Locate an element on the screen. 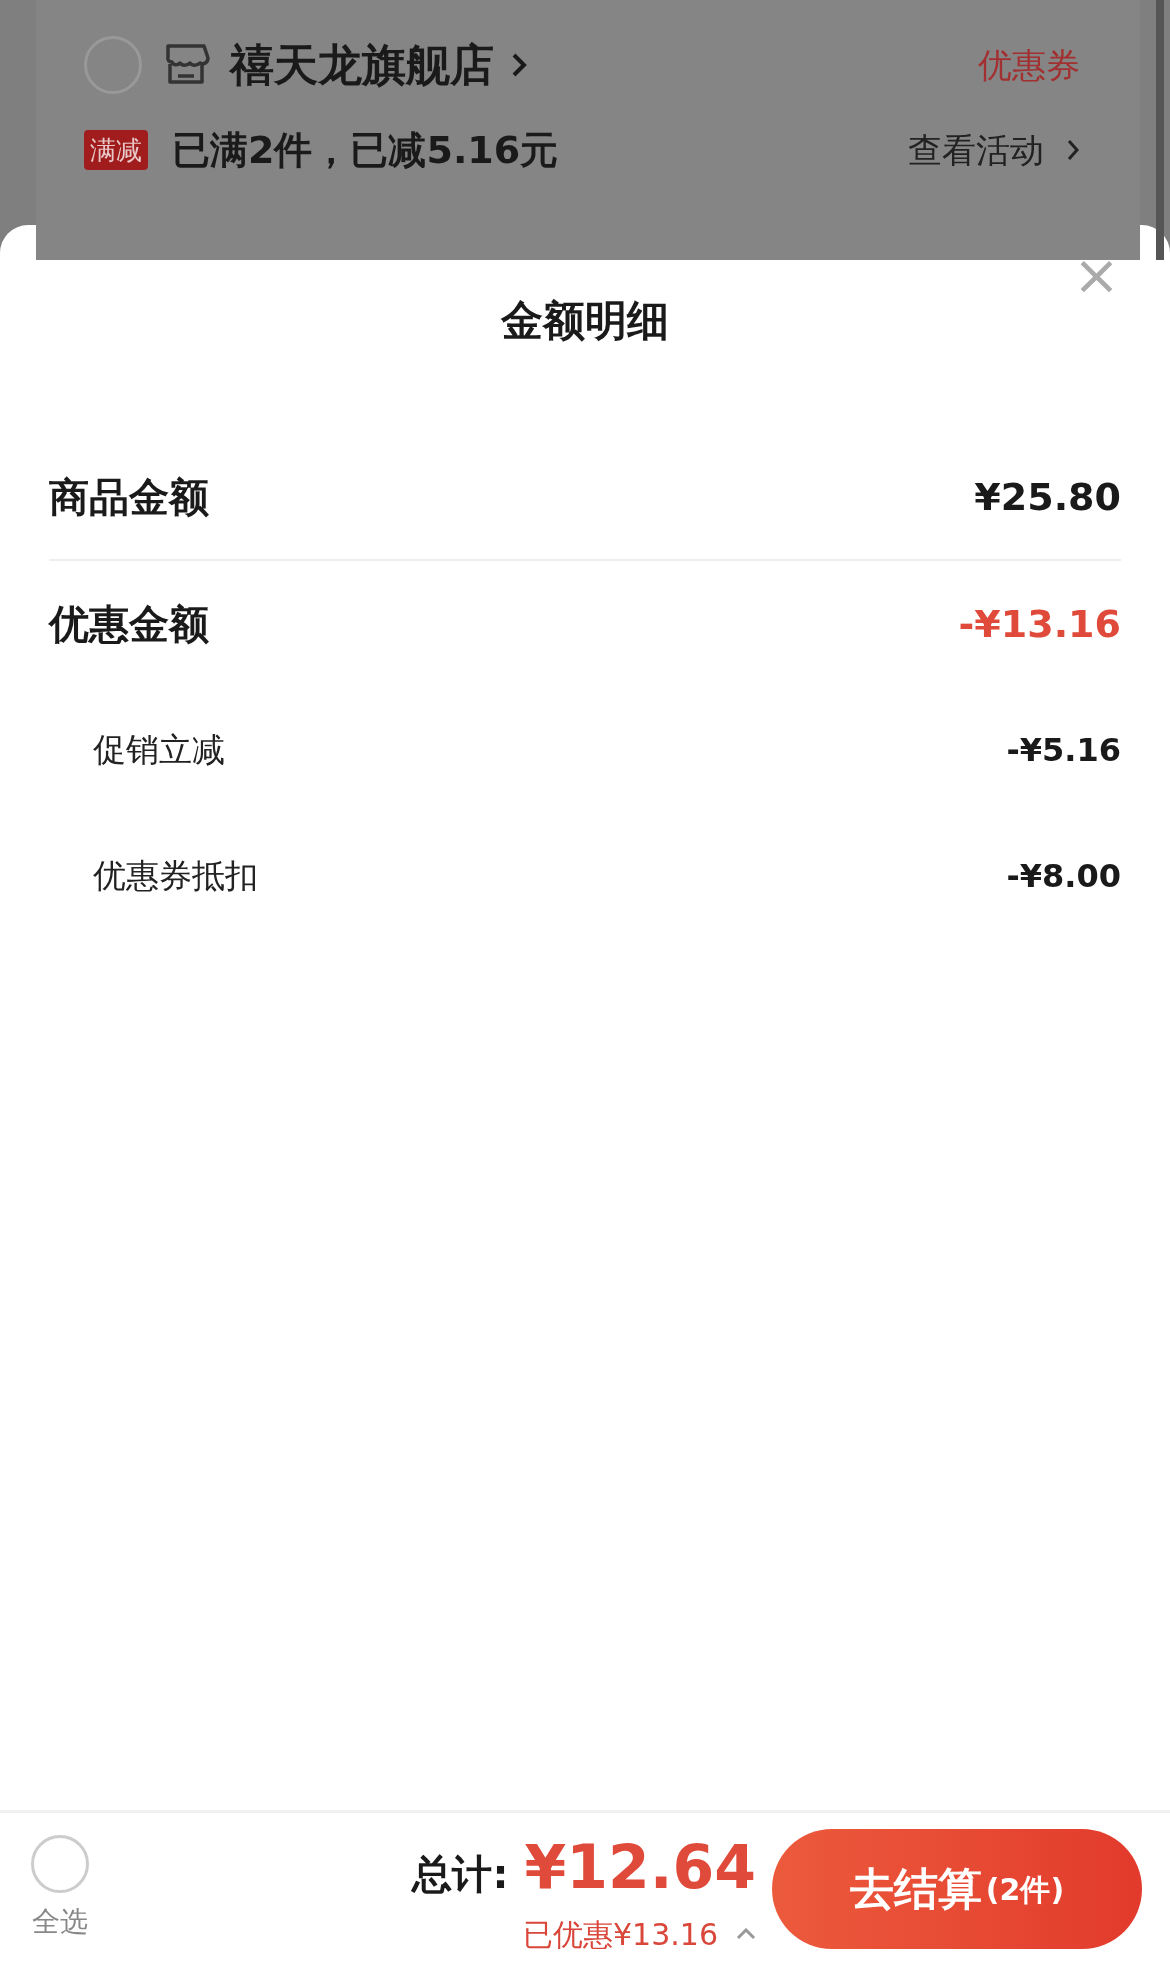 The image size is (1170, 1965). sheet-title: 金额明细 is located at coordinates (585, 320).